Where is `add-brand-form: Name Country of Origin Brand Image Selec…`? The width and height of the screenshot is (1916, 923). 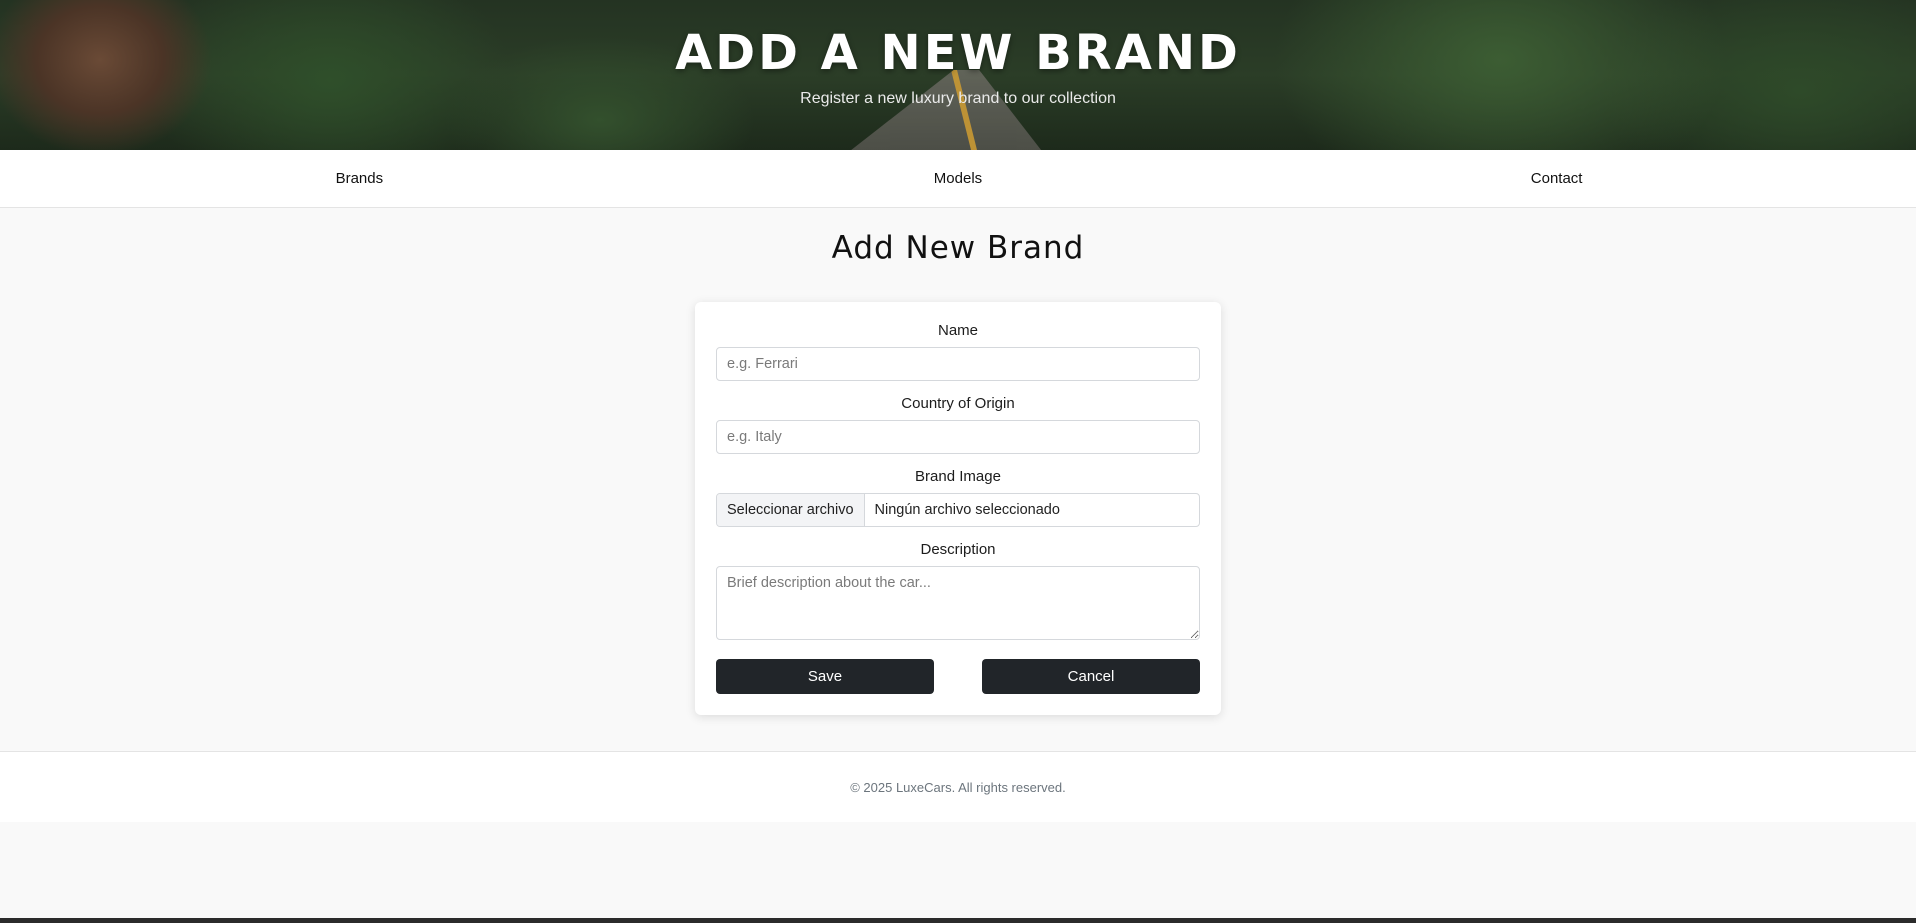
add-brand-form: Name Country of Origin Brand Image Selec… is located at coordinates (958, 508).